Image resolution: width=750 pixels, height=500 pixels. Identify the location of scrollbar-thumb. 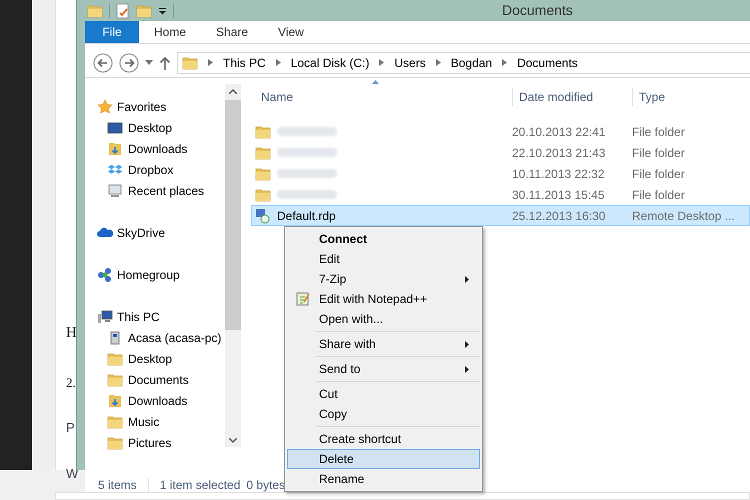
(233, 215).